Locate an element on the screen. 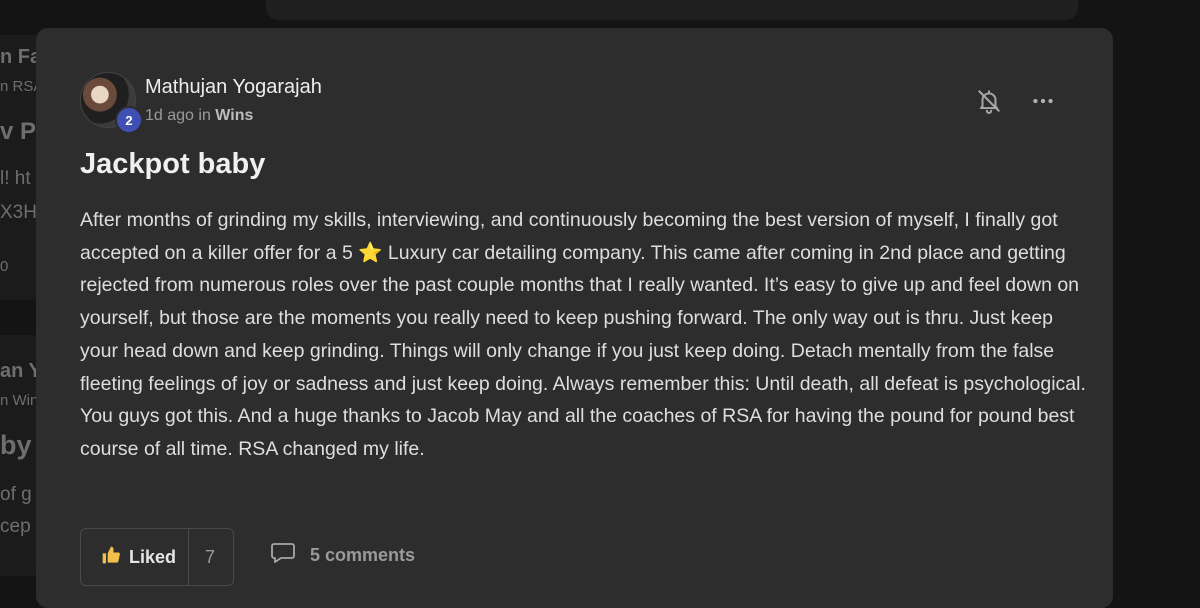  background-fragment: n Fas is located at coordinates (20, 57).